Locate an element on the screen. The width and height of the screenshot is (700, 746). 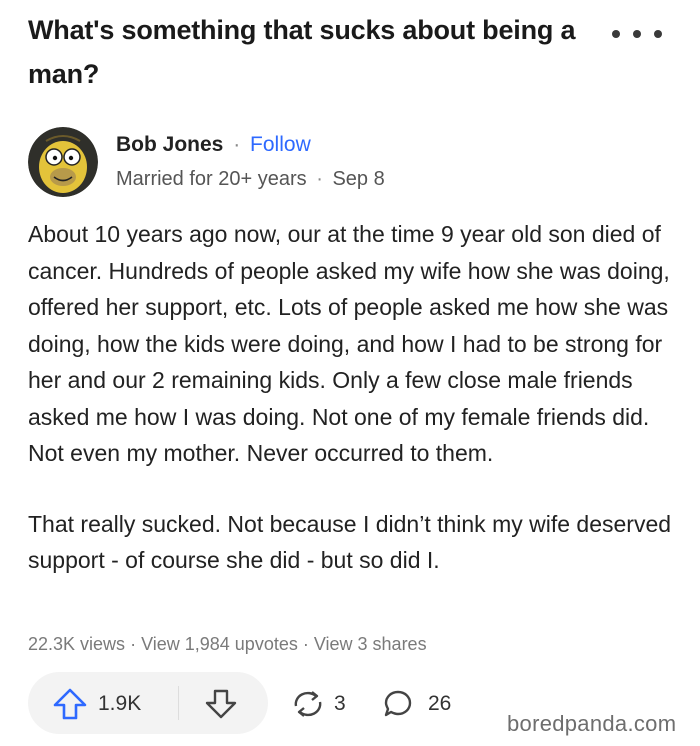
answer-date: Sep 8 is located at coordinates (358, 179).